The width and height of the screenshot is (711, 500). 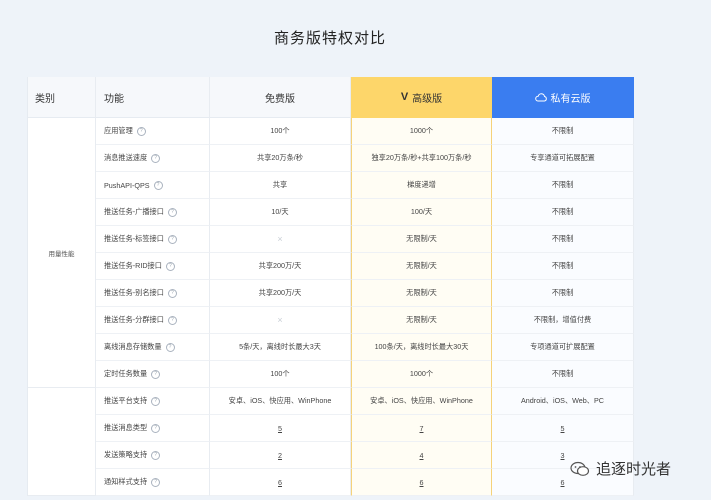 What do you see at coordinates (134, 238) in the screenshot?
I see `feature-name: 推送任务-标签接口` at bounding box center [134, 238].